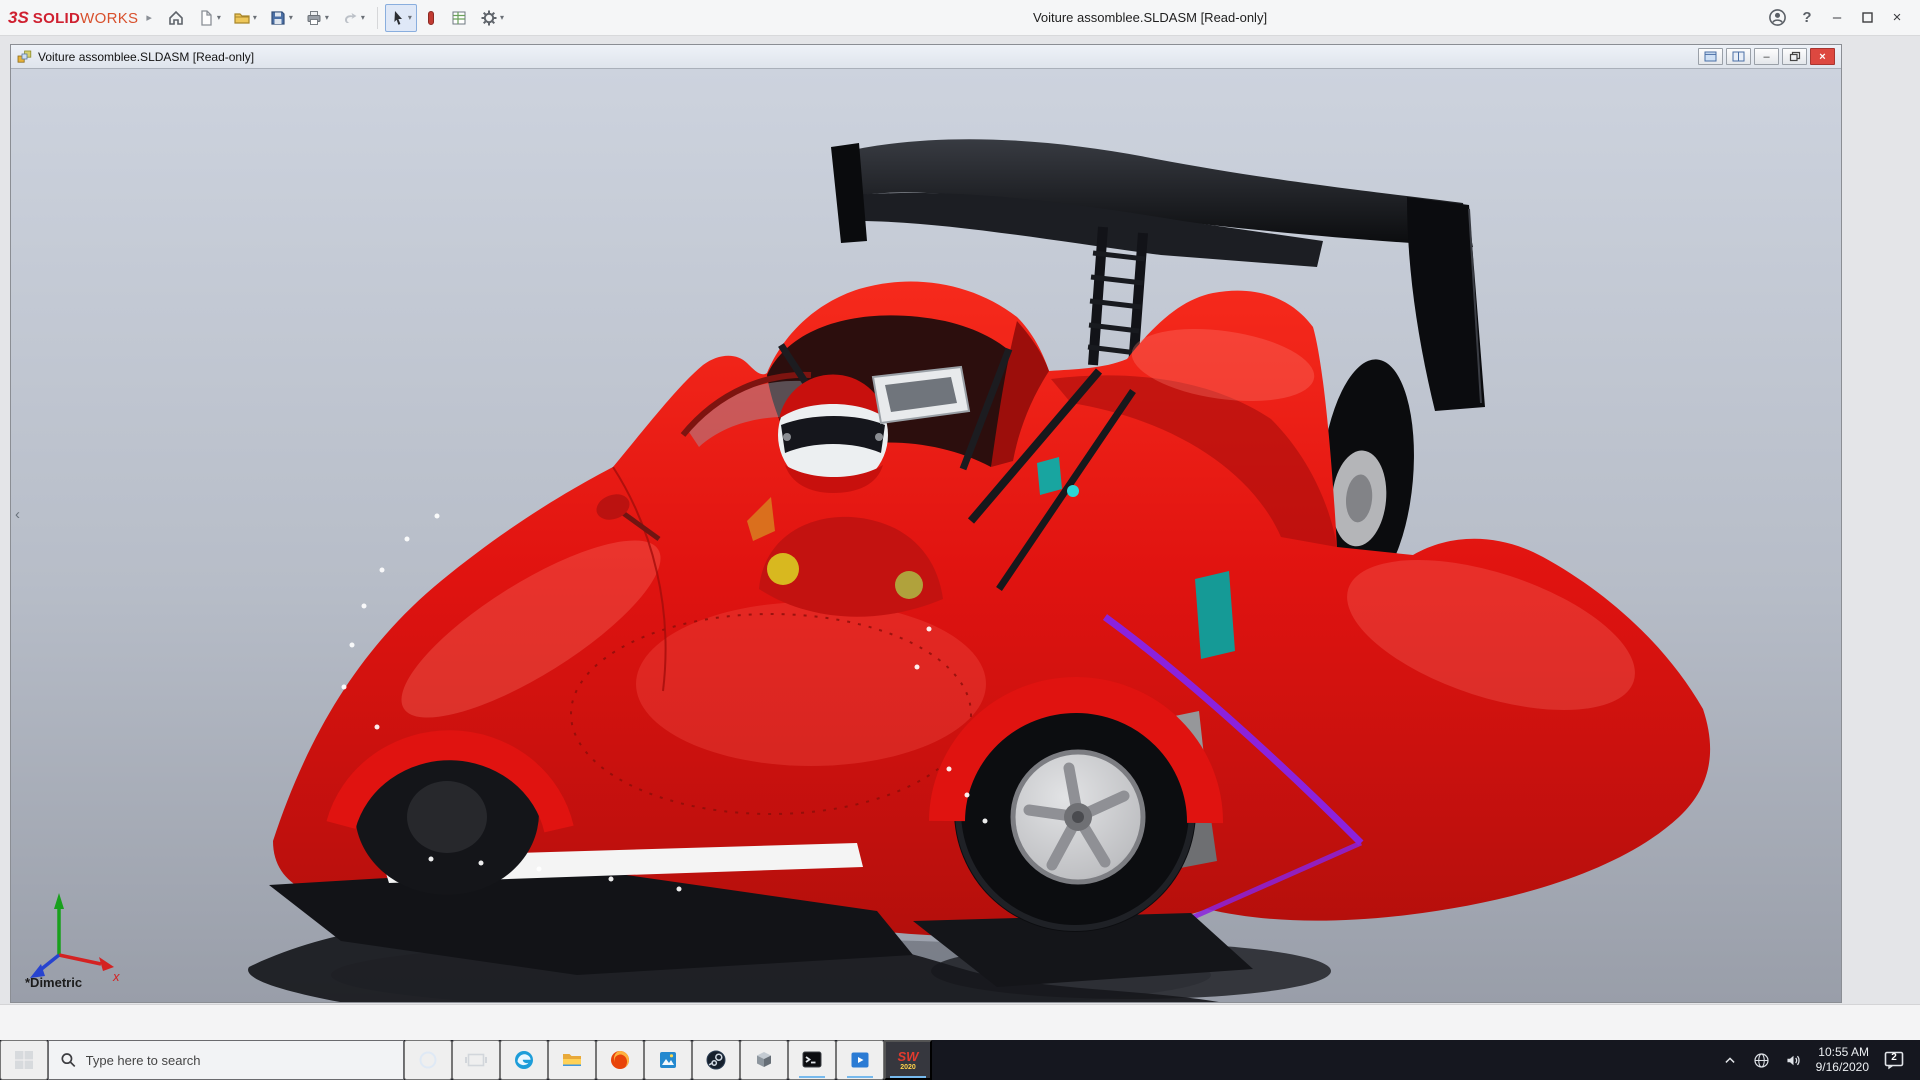  Describe the element at coordinates (1215, 615) in the screenshot. I see `teal-window` at that location.